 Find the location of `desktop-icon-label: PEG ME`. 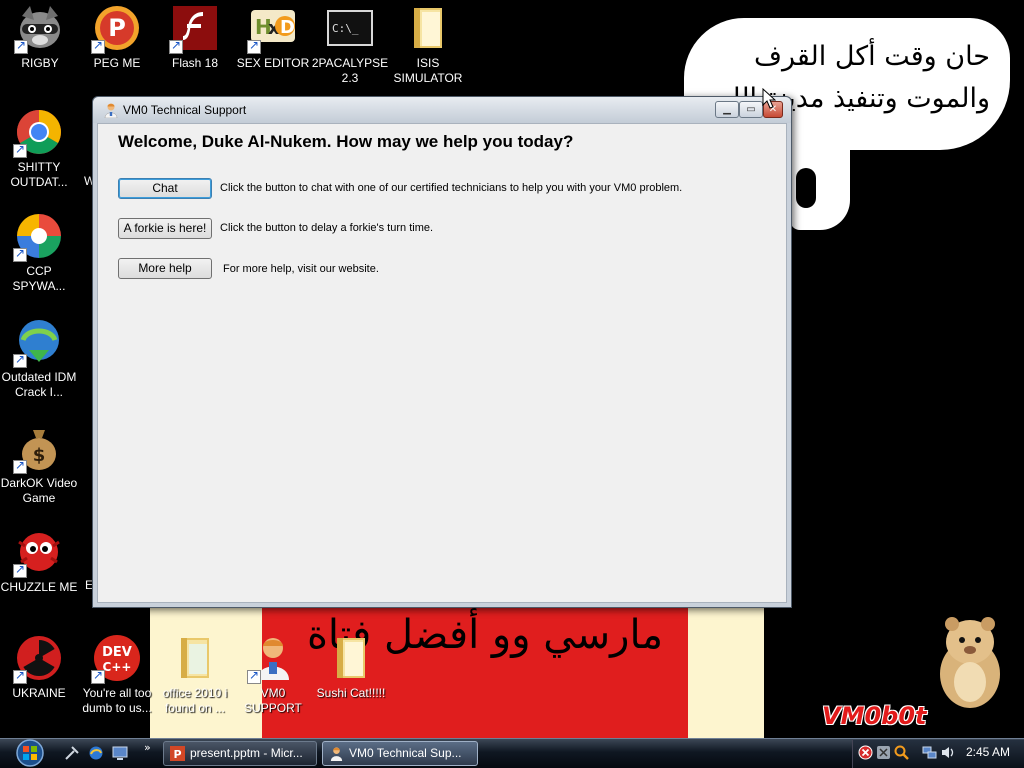

desktop-icon-label: PEG ME is located at coordinates (117, 63).